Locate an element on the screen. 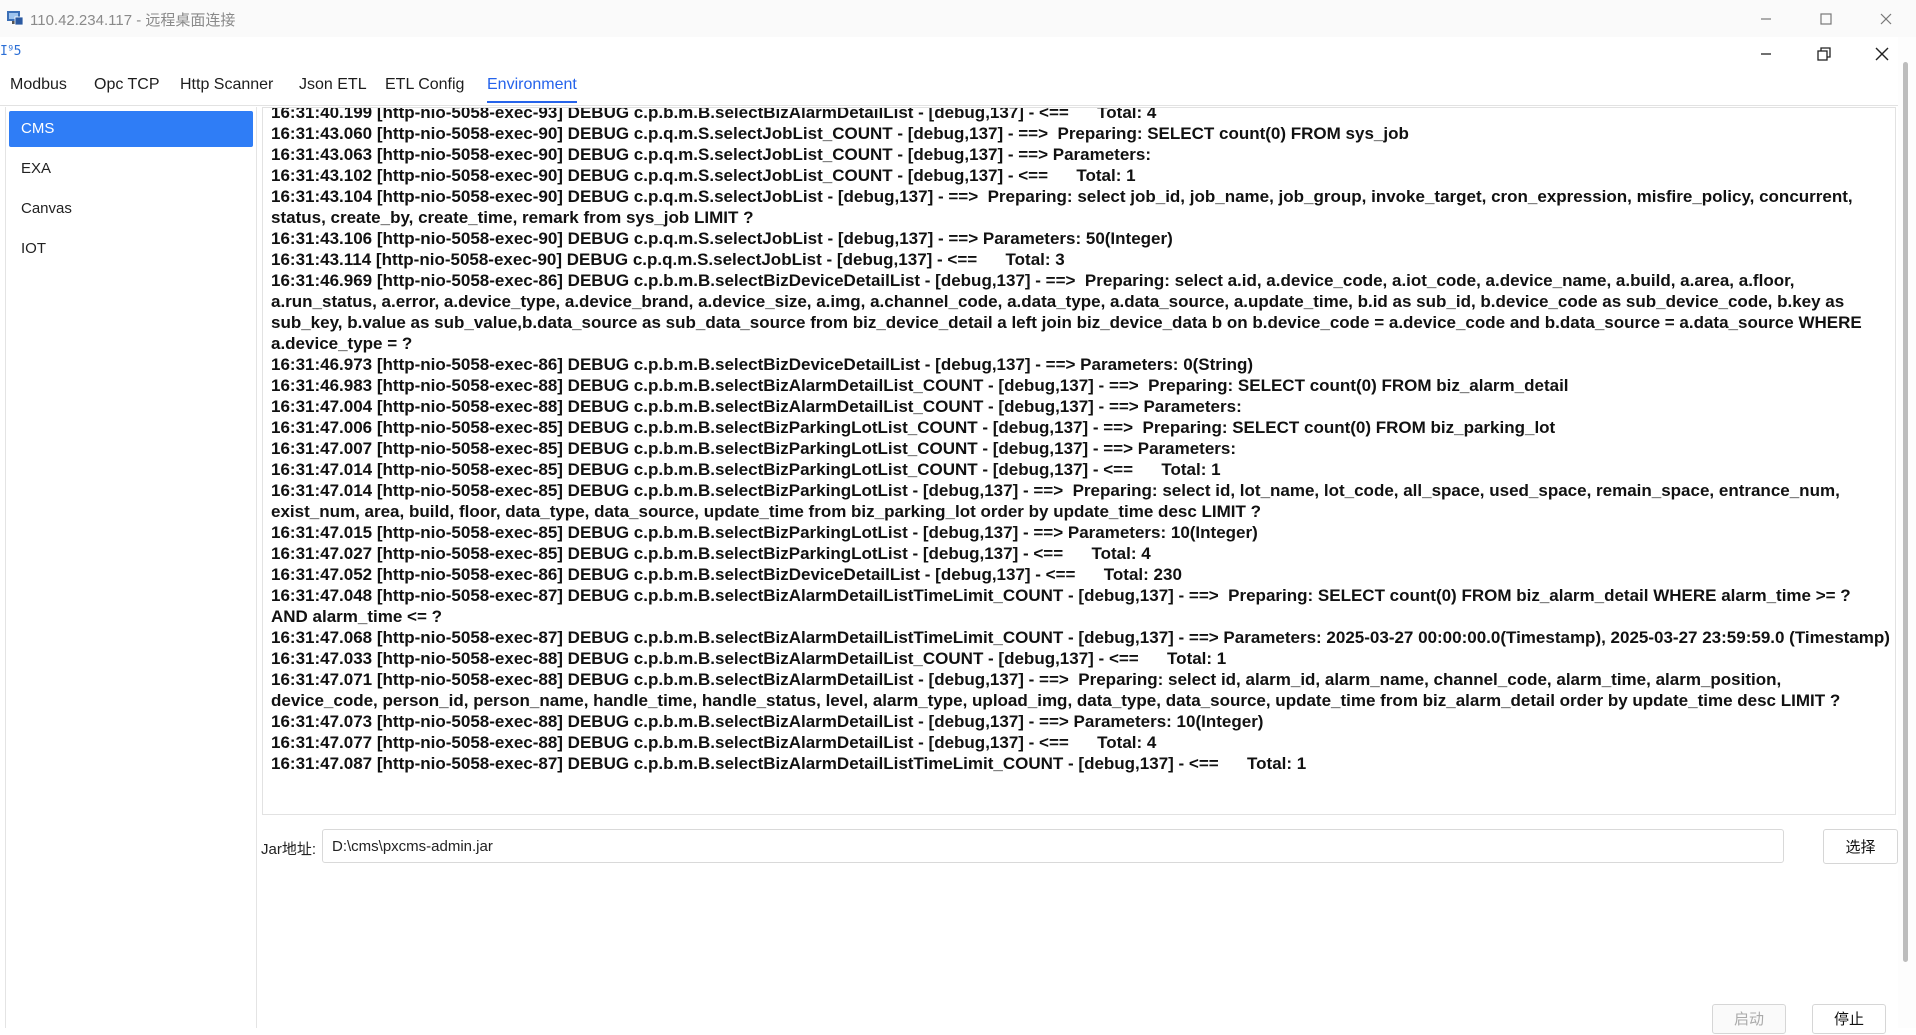 The width and height of the screenshot is (1916, 1035). stop-button: 停止 is located at coordinates (1849, 1019).